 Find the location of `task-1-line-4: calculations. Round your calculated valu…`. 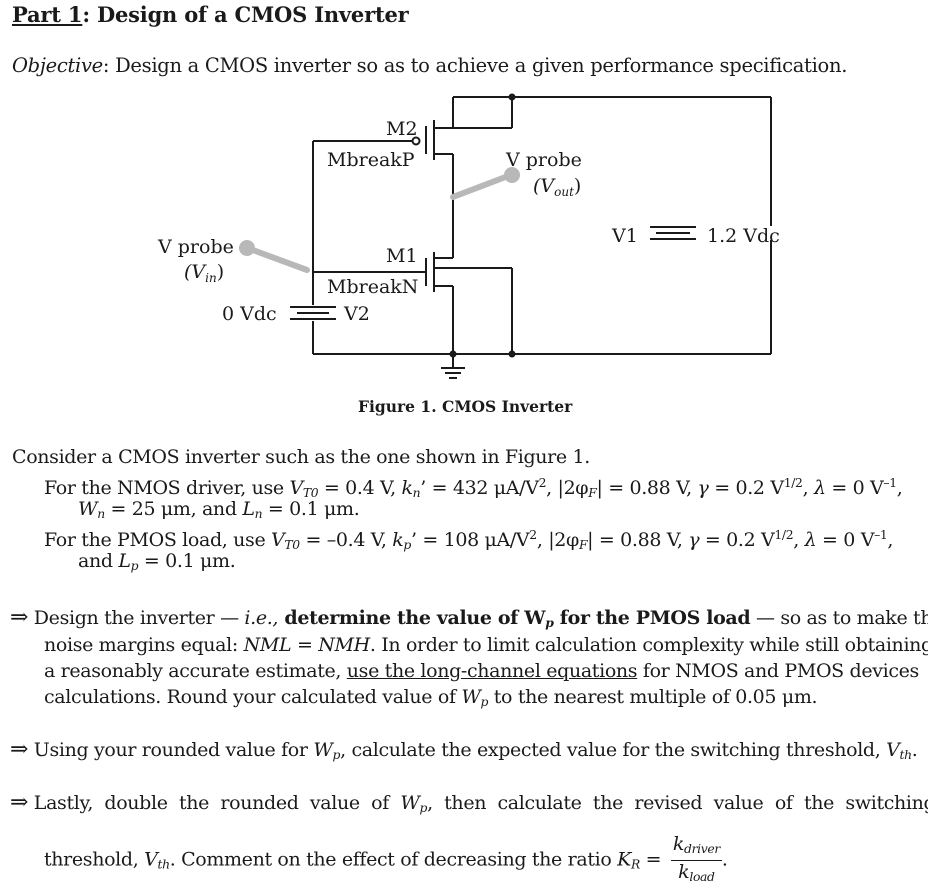

task-1-line-4: calculations. Round your calculated valu… is located at coordinates (431, 698).